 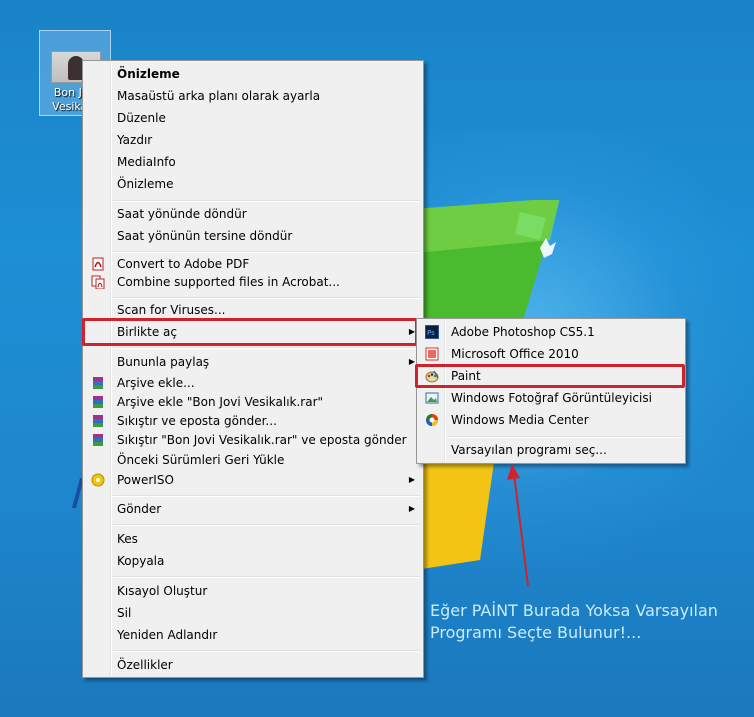 What do you see at coordinates (253, 509) in the screenshot?
I see `menu-item-send-to: Gönder ▶` at bounding box center [253, 509].